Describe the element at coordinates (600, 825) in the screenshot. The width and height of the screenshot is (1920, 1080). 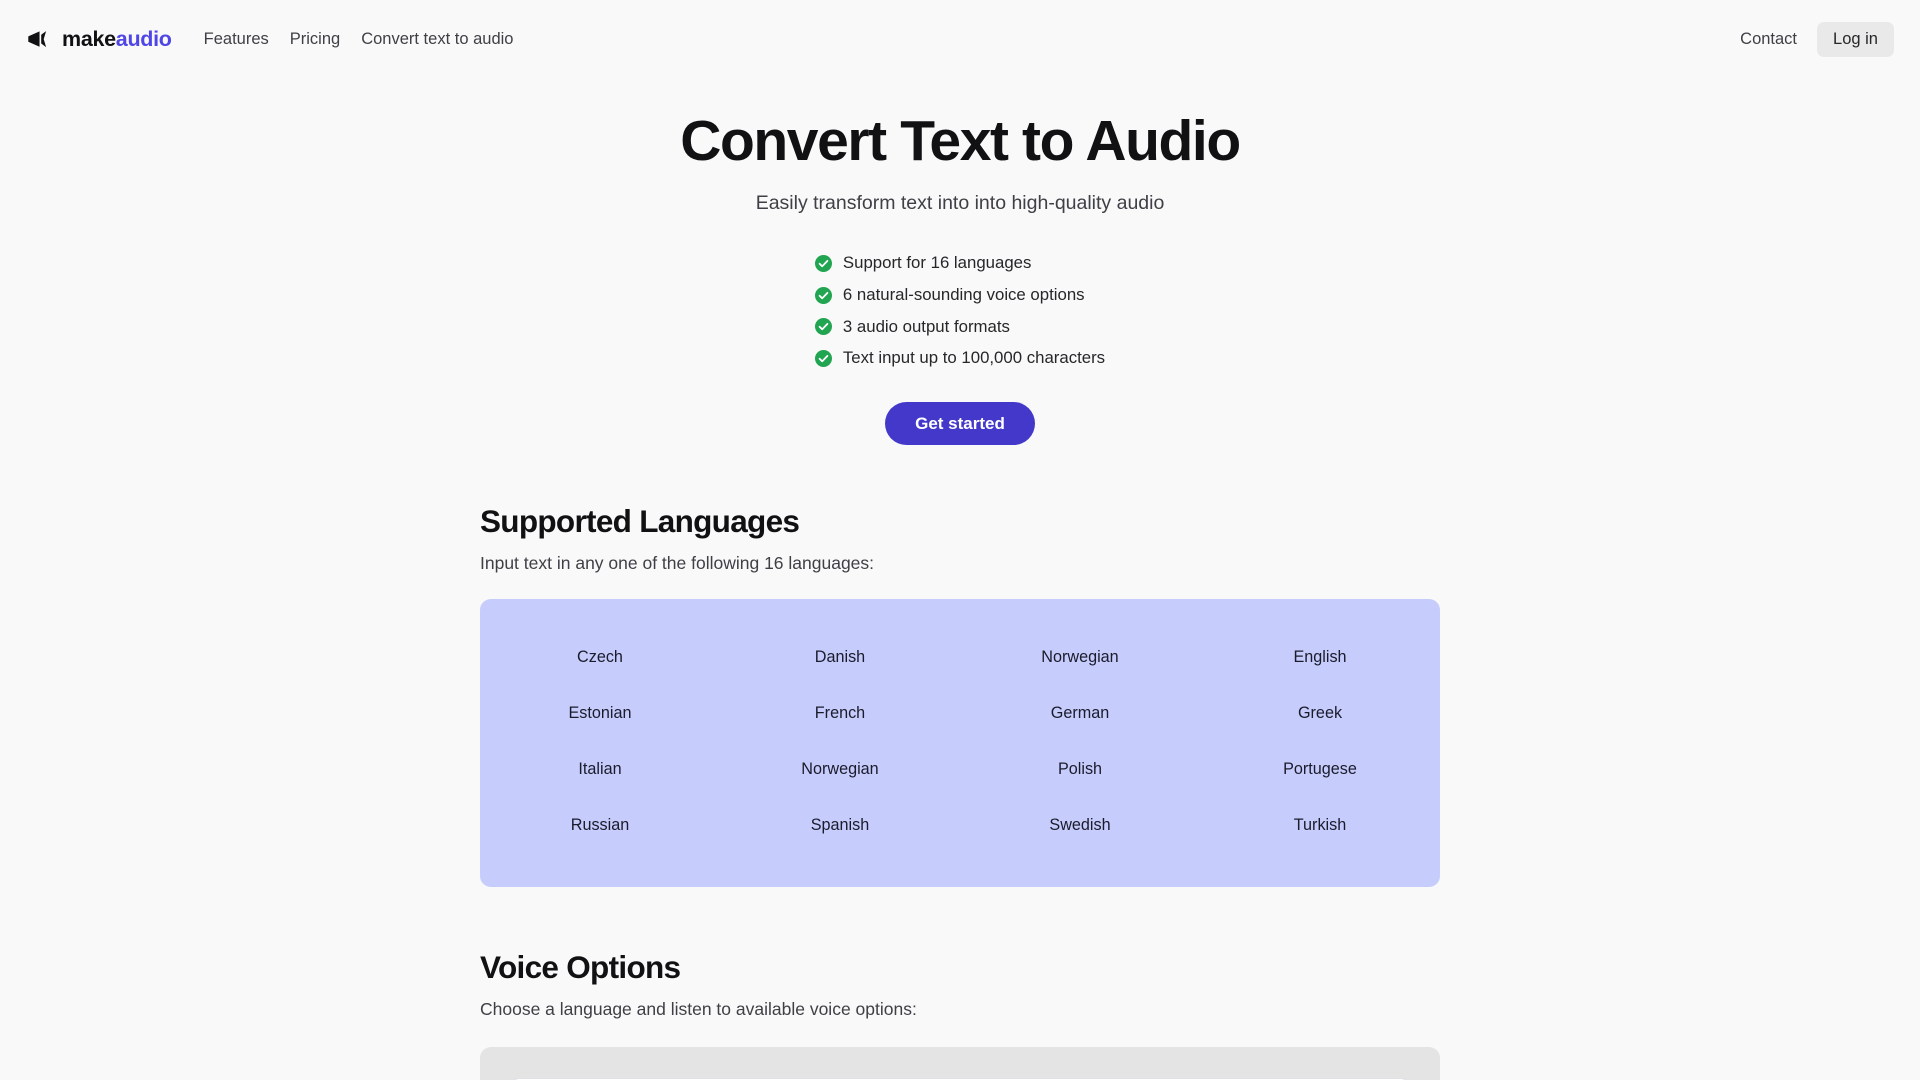
I see `language-item: Russian` at that location.